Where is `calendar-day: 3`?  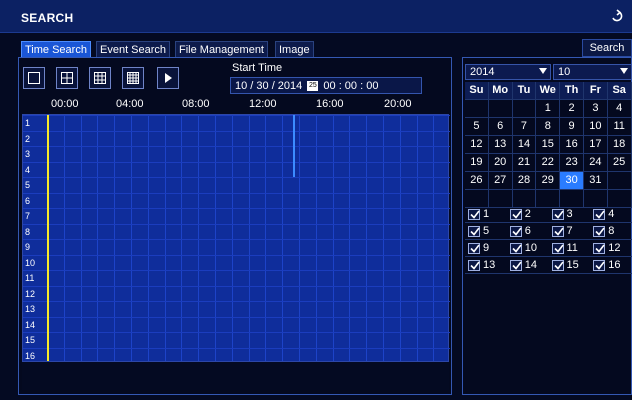
calendar-day: 3 is located at coordinates (595, 109).